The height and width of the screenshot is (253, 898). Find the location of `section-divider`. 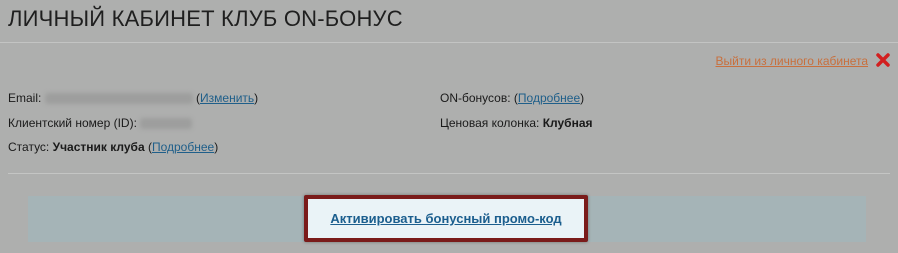

section-divider is located at coordinates (449, 173).